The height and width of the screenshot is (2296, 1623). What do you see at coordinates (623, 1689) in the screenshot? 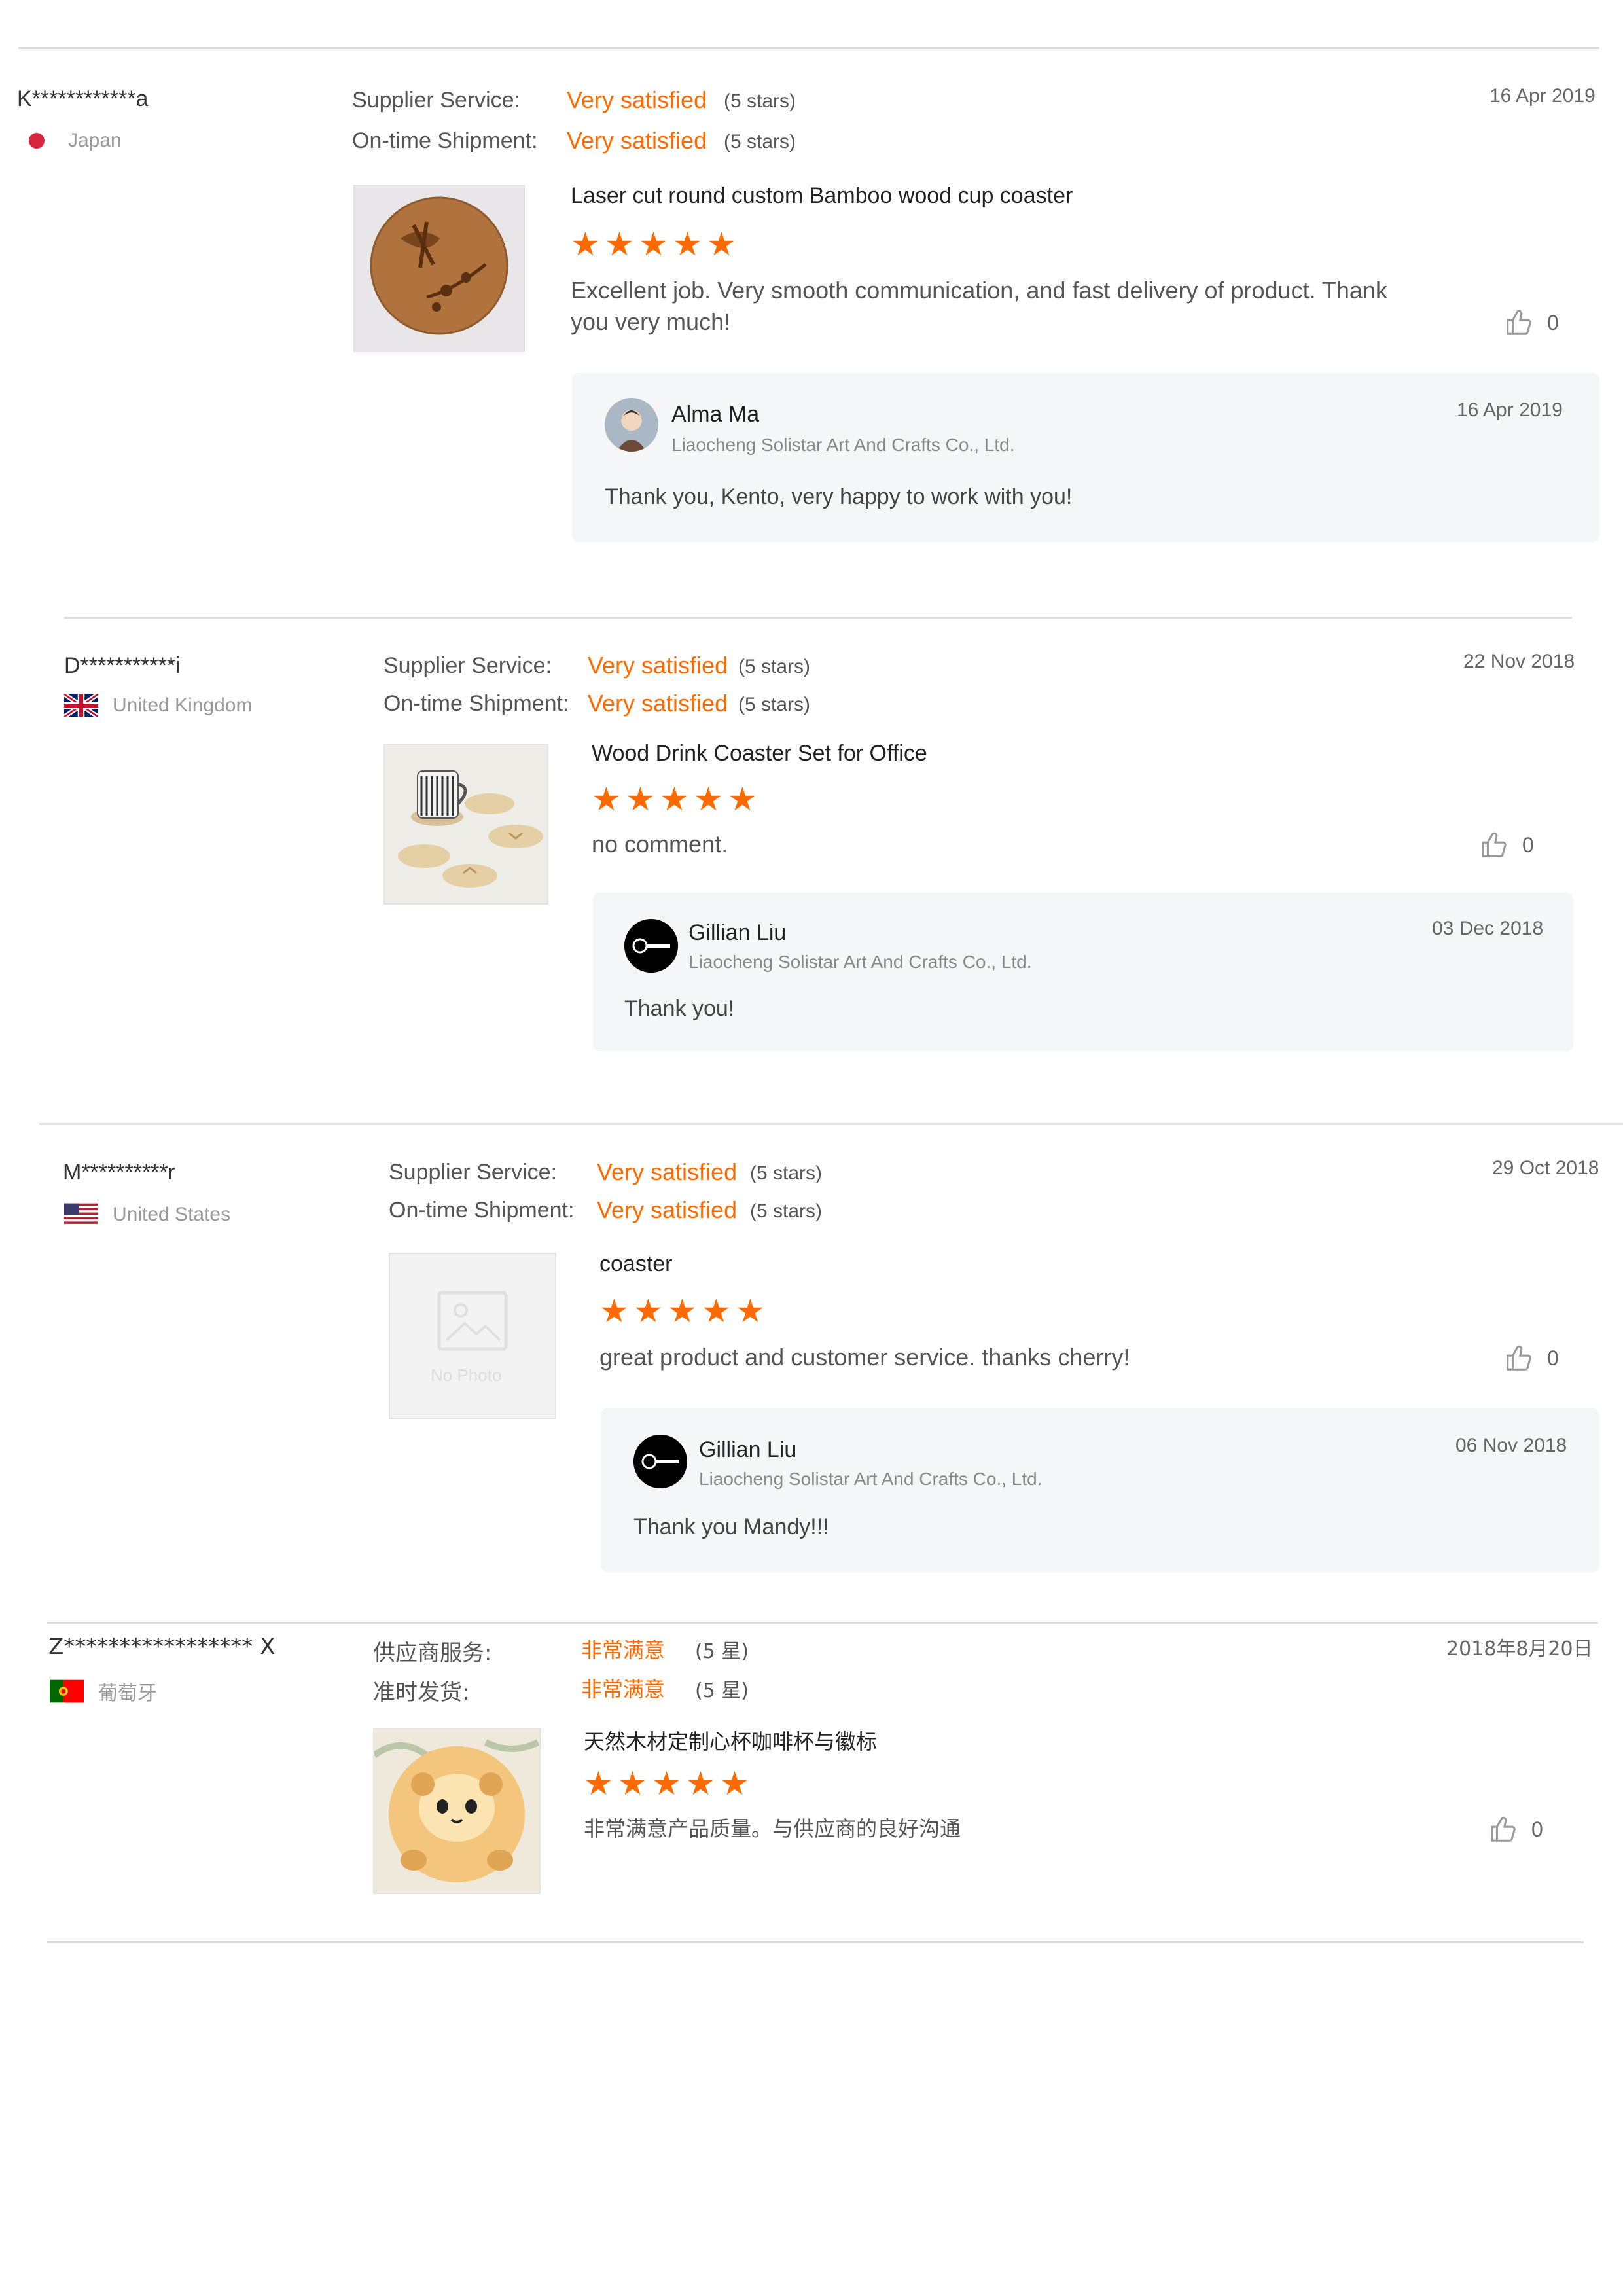
I see `shipment-value: 非常满意` at bounding box center [623, 1689].